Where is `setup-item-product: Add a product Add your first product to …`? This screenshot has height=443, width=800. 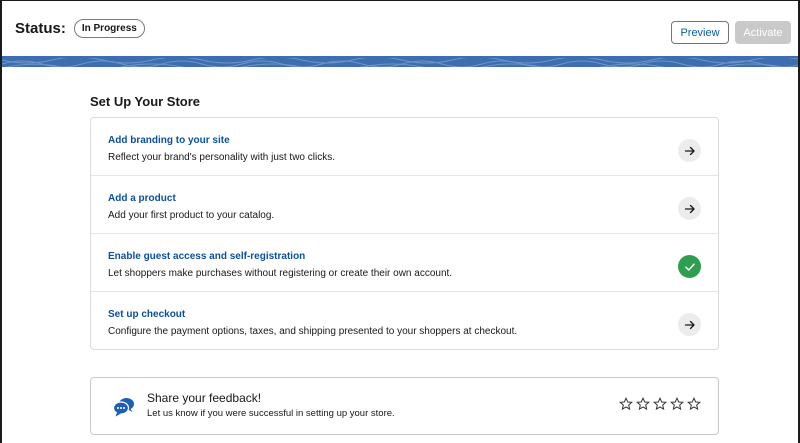
setup-item-product: Add a product Add your first product to … is located at coordinates (404, 205).